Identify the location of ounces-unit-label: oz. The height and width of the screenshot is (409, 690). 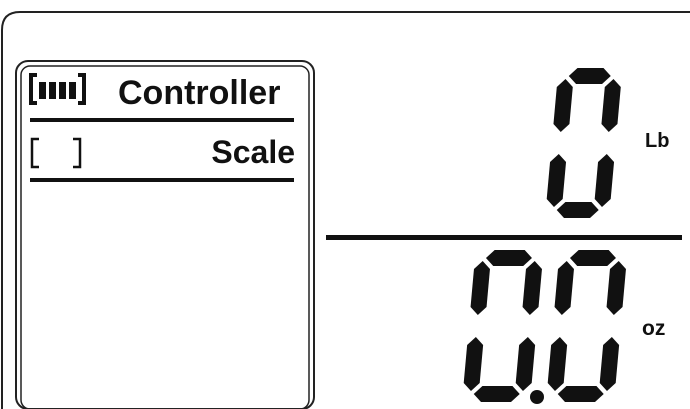
(654, 328).